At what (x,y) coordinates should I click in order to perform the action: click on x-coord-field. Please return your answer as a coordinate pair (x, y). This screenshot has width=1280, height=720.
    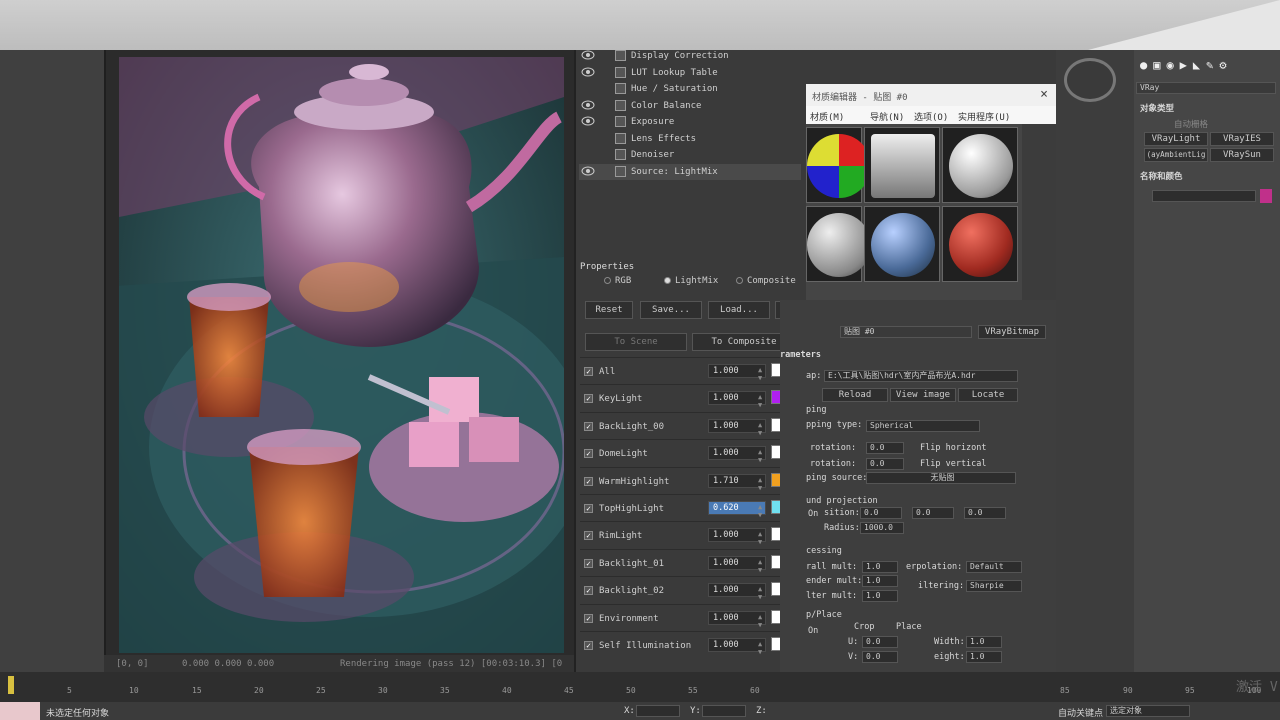
    Looking at the image, I should click on (658, 711).